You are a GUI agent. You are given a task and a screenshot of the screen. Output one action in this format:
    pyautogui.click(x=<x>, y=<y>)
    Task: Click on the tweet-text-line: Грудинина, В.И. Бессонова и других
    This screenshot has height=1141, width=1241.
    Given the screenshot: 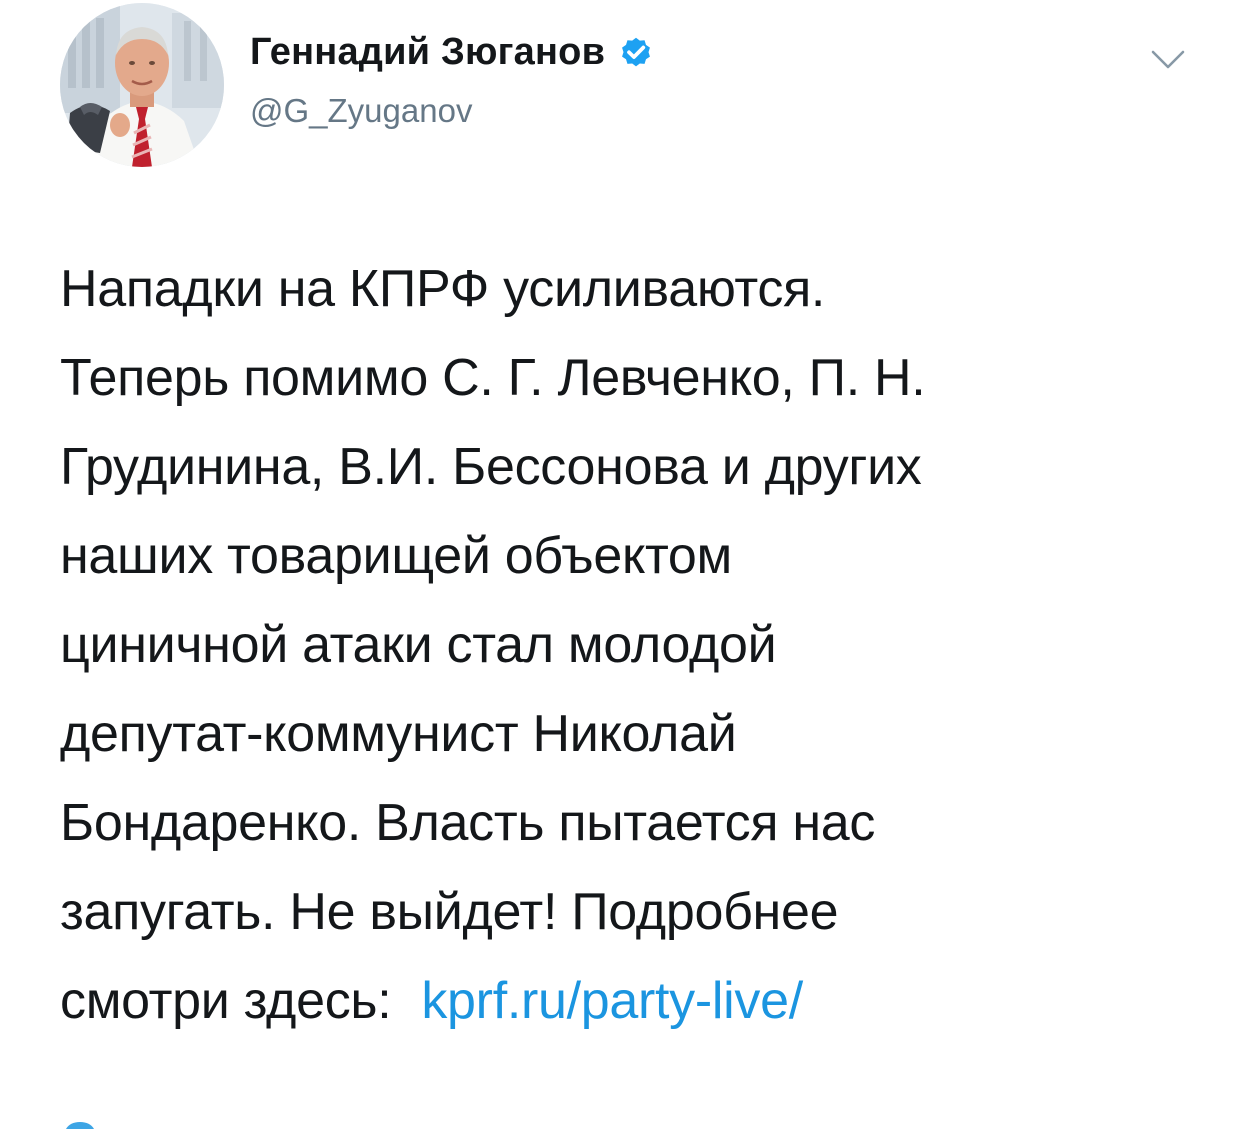 What is the action you would take?
    pyautogui.click(x=491, y=467)
    